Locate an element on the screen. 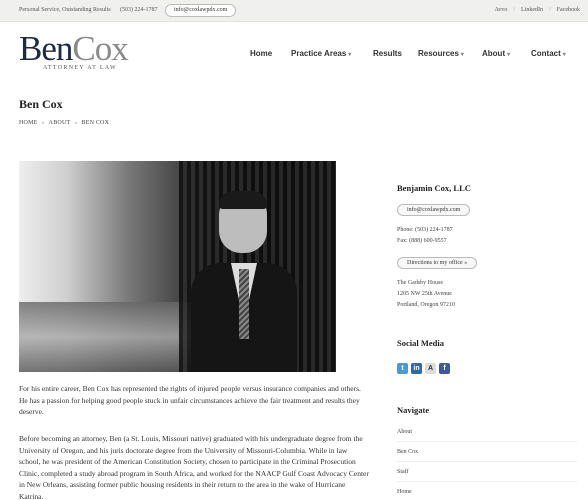 The width and height of the screenshot is (588, 500). top-phone: (503) 224-1787 is located at coordinates (139, 10).